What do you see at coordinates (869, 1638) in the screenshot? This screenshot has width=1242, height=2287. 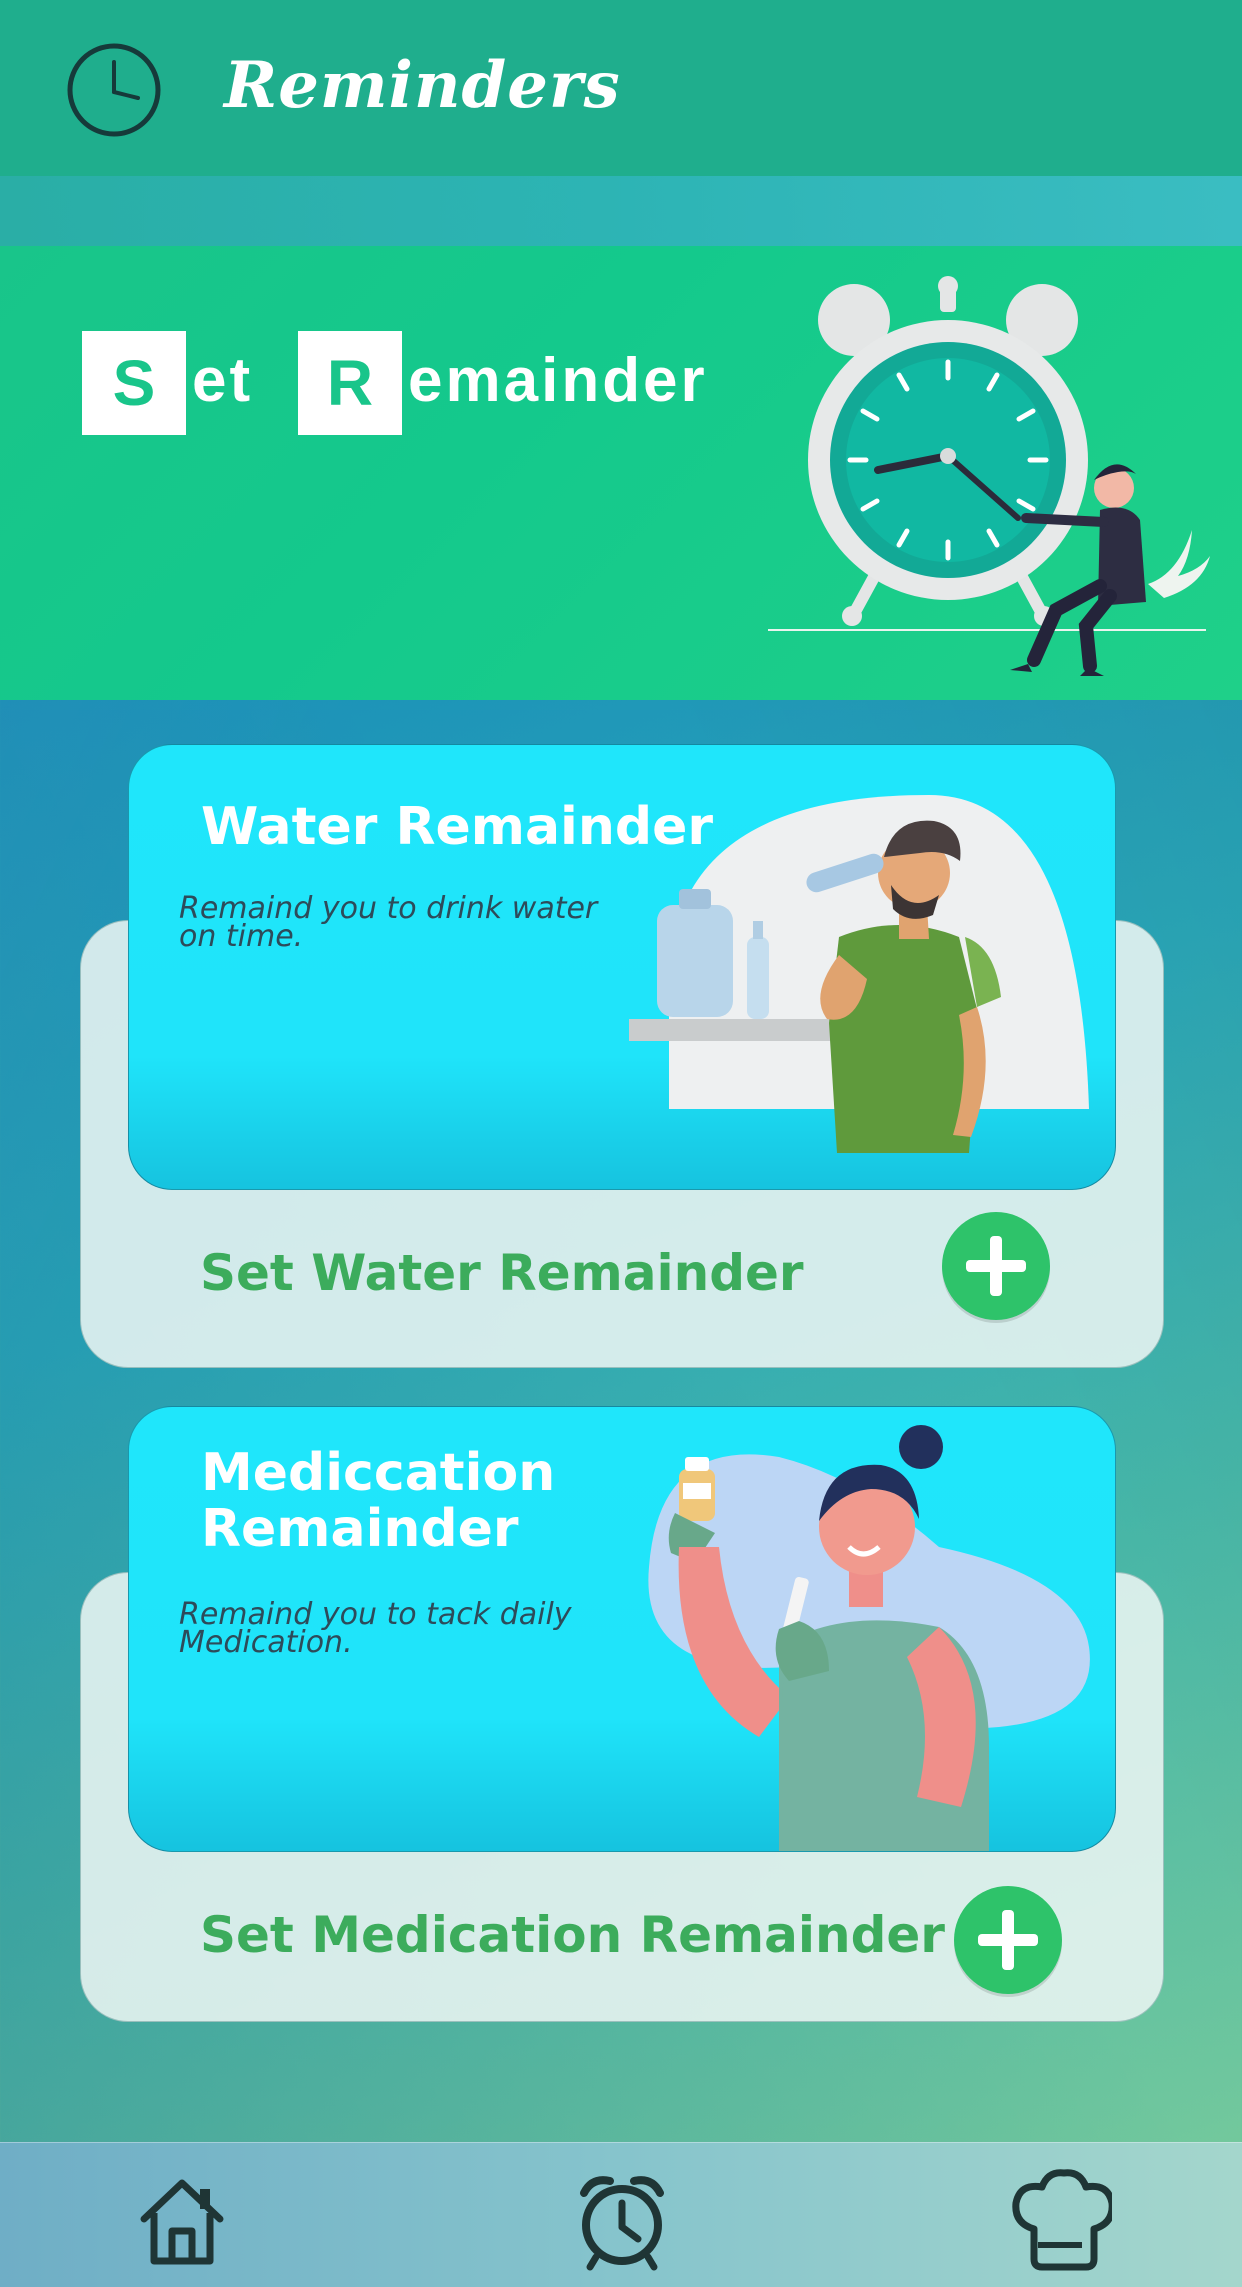 I see `woman-with-medication-illustration` at bounding box center [869, 1638].